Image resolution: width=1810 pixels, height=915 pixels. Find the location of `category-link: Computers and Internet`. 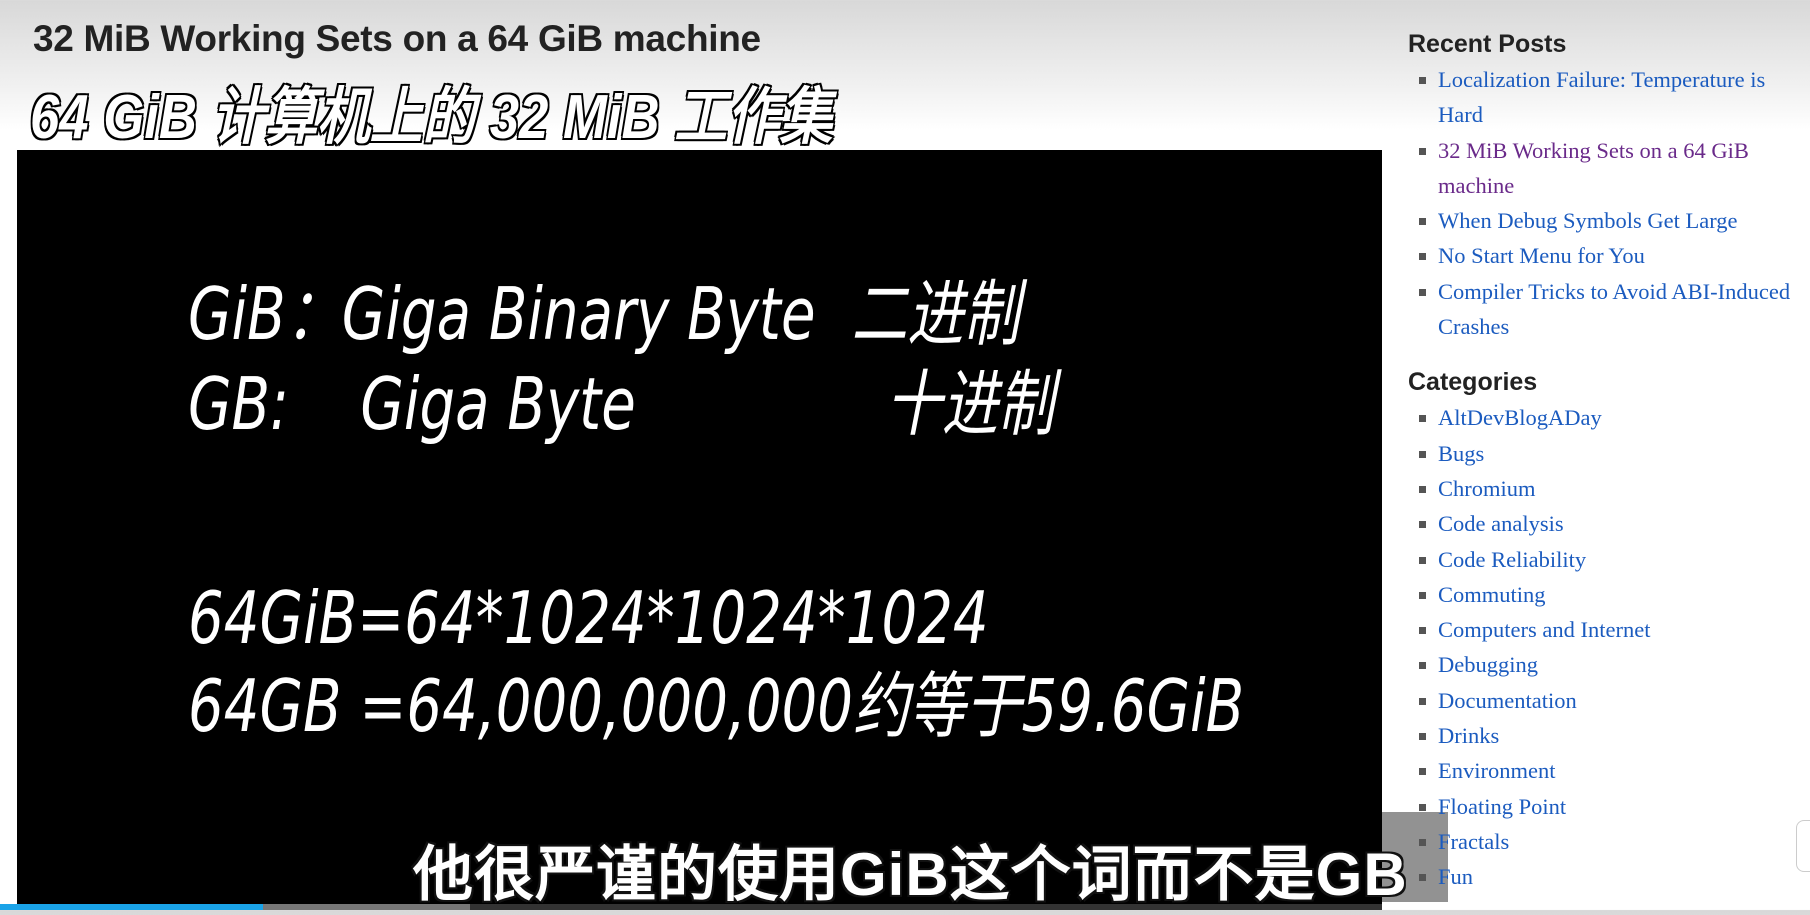

category-link: Computers and Internet is located at coordinates (1608, 629).